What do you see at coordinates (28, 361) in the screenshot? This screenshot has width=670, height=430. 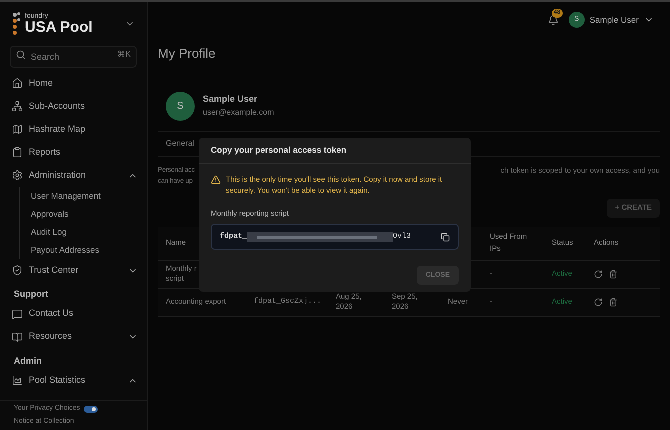 I see `section-heading: Admin` at bounding box center [28, 361].